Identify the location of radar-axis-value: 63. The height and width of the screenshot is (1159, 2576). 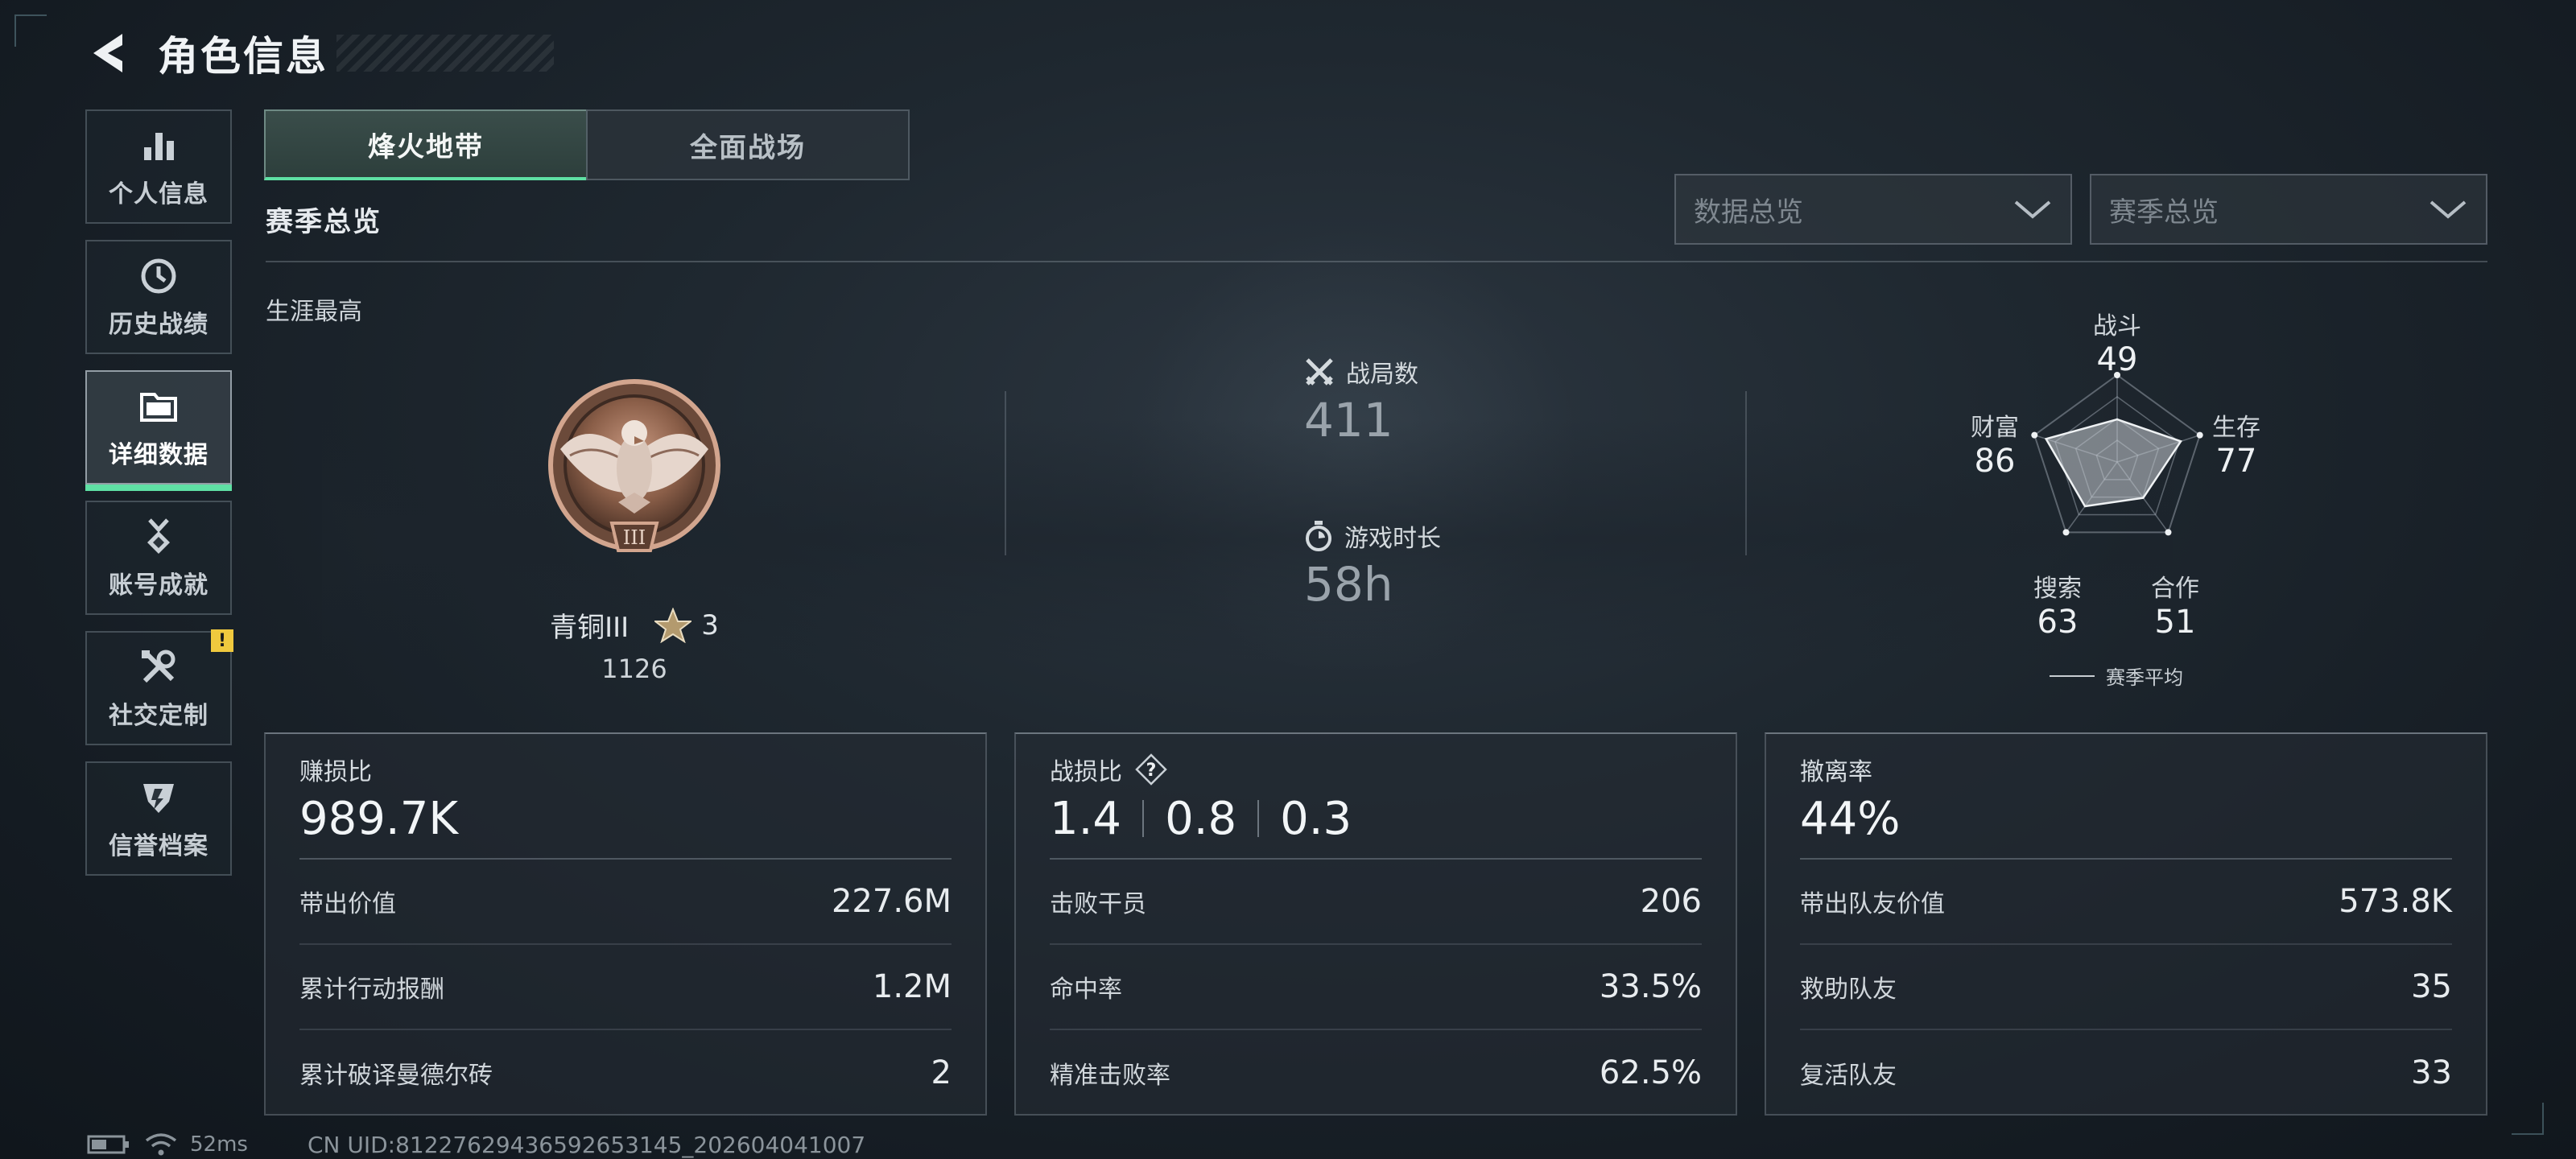
(2058, 622).